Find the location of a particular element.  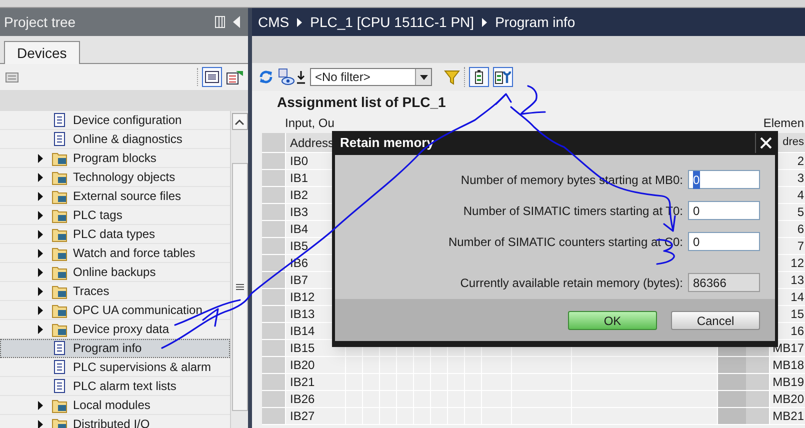

table-cell-text: 14 is located at coordinates (797, 297).